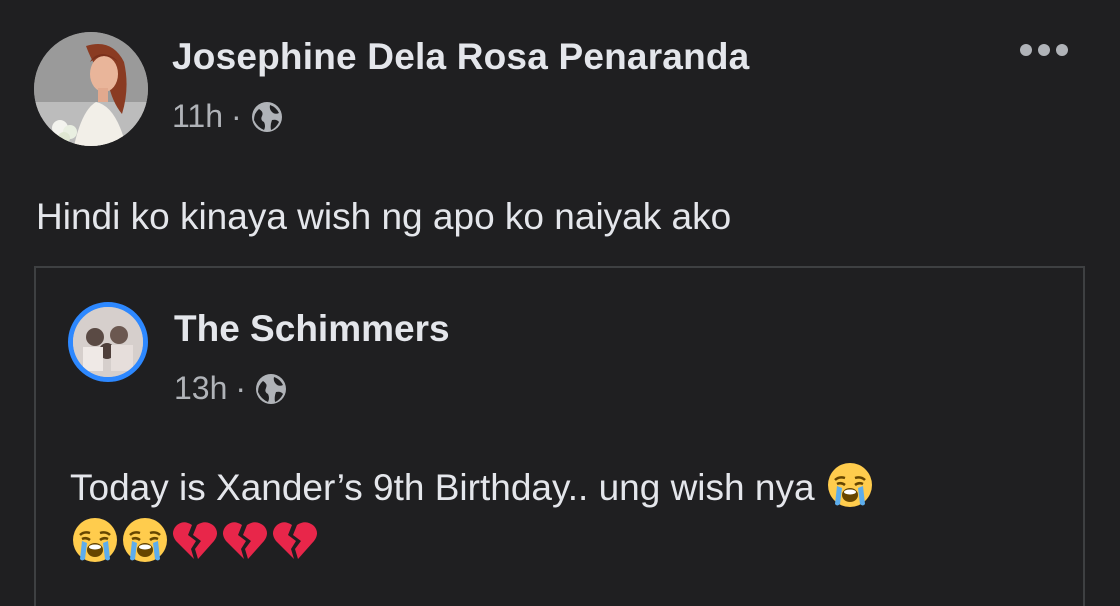 This screenshot has width=1120, height=606. I want to click on author-avatar, so click(91, 89).